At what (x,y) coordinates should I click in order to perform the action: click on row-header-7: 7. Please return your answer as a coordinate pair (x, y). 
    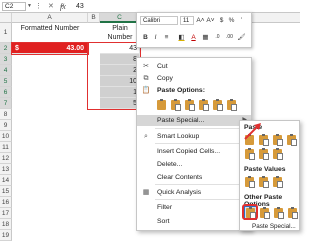
    Looking at the image, I should click on (6, 103).